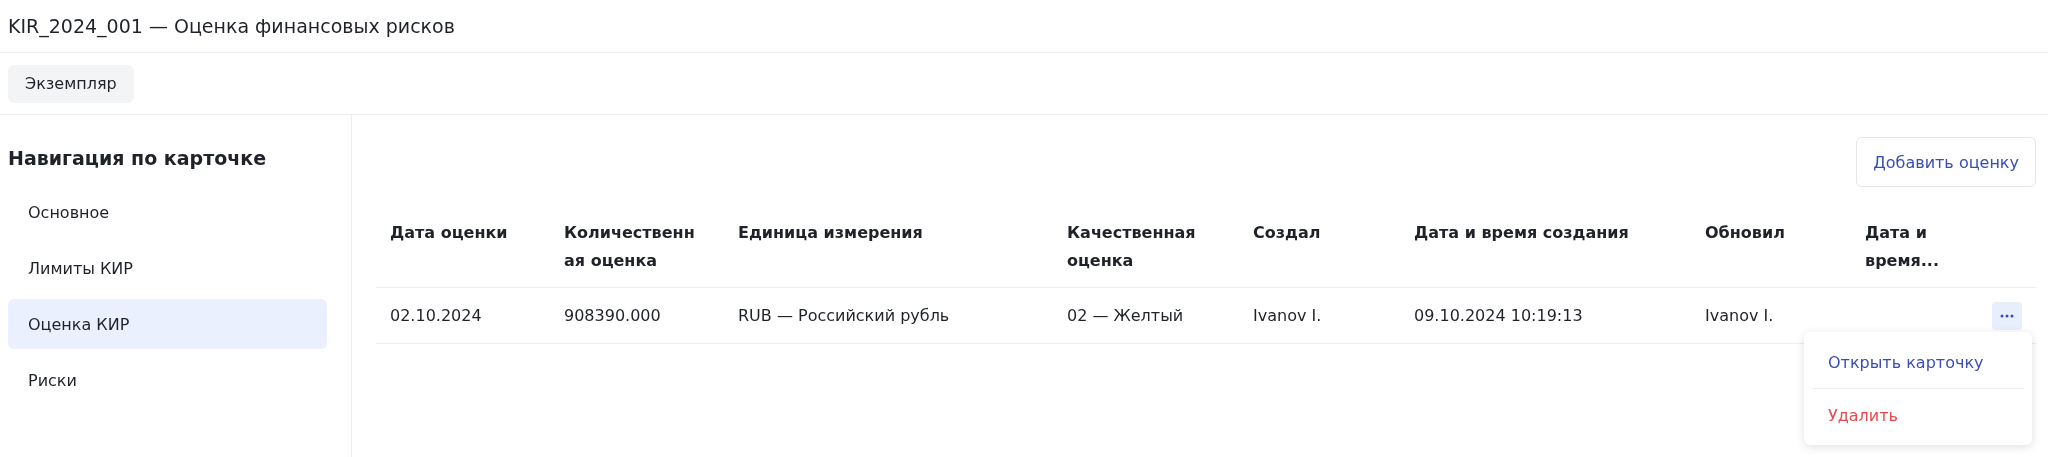 The height and width of the screenshot is (457, 2048). What do you see at coordinates (463, 246) in the screenshot?
I see `column-header: Дата оценки` at bounding box center [463, 246].